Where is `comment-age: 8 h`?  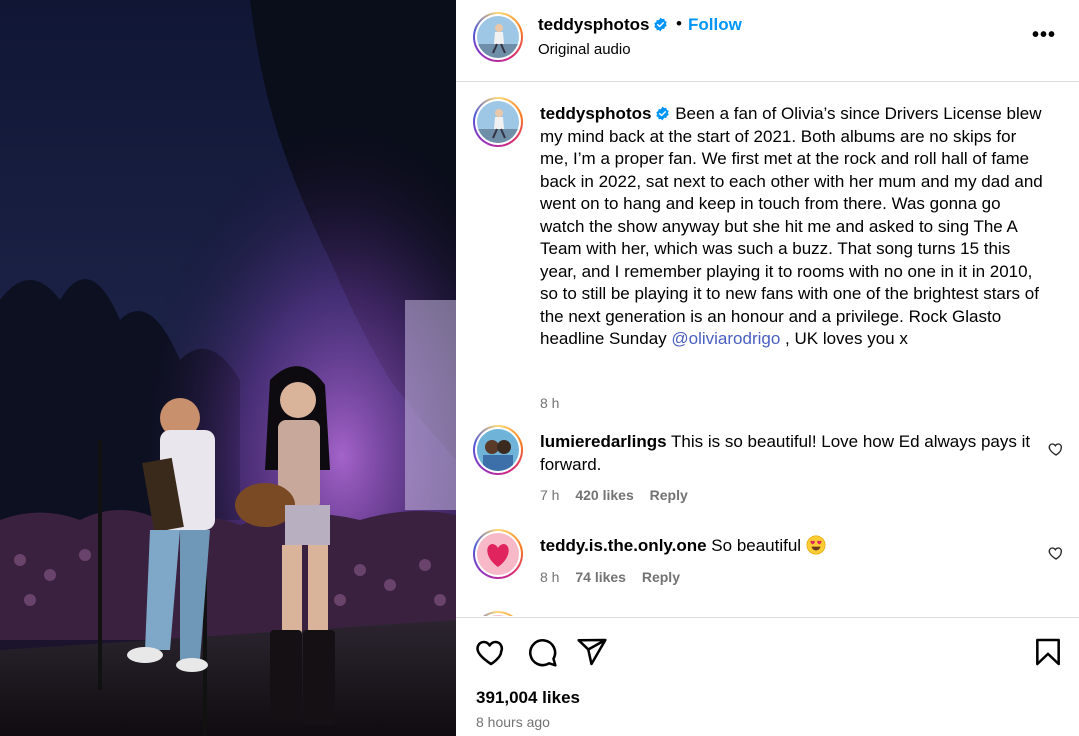 comment-age: 8 h is located at coordinates (549, 577).